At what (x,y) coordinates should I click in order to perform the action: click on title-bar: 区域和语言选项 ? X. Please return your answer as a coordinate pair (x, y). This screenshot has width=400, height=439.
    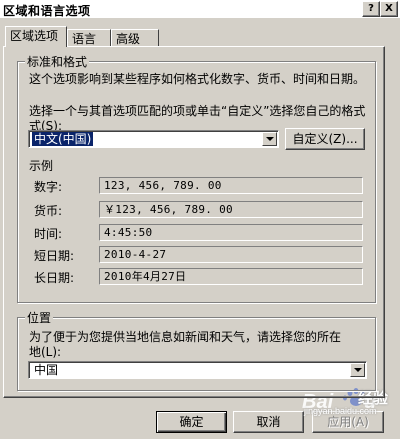
    Looking at the image, I should click on (200, 9).